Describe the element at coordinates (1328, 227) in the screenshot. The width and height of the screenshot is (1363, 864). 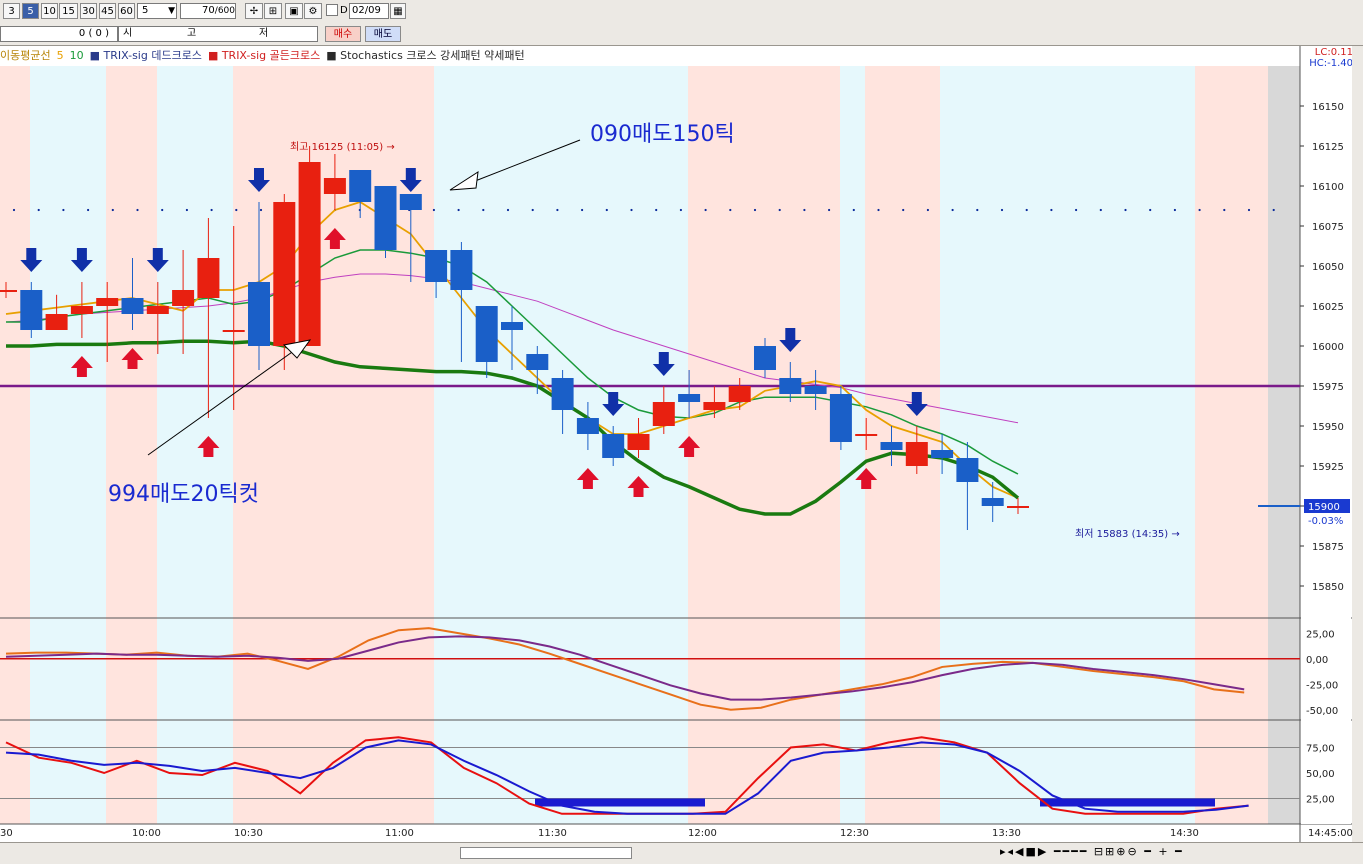
I see `y-tick-label: 16075` at that location.